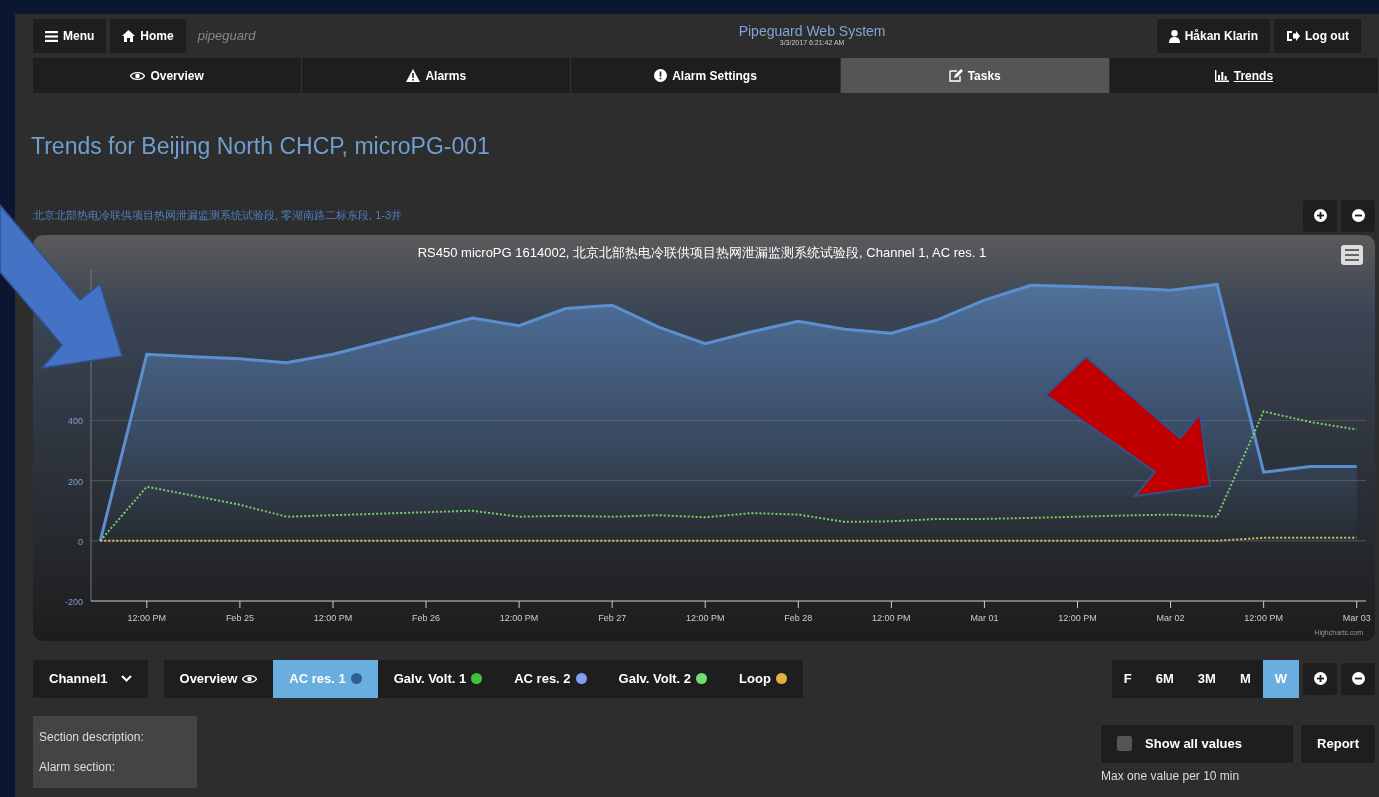 The width and height of the screenshot is (1379, 797). I want to click on range-button: F, so click(1127, 678).